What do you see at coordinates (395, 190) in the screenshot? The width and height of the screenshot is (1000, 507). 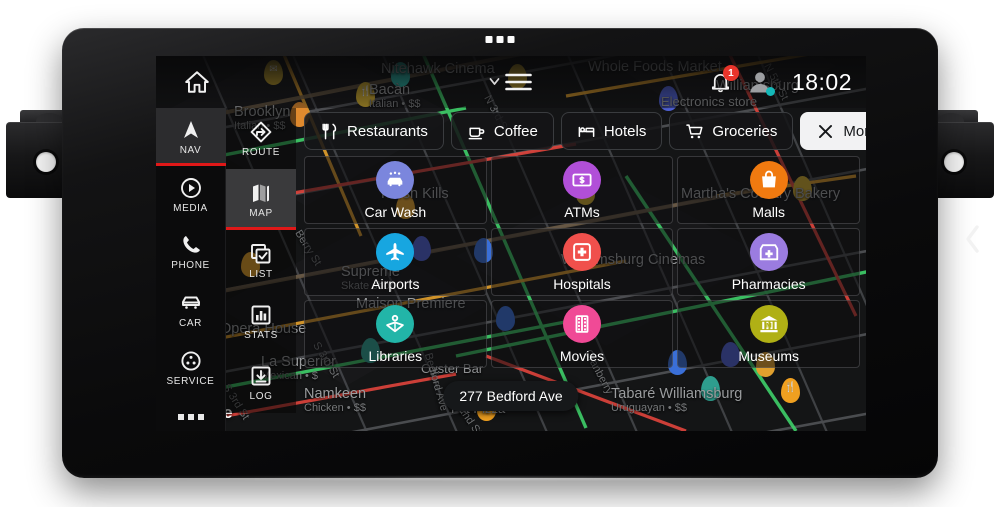 I see `category-tile-car-wash: Car Wash` at bounding box center [395, 190].